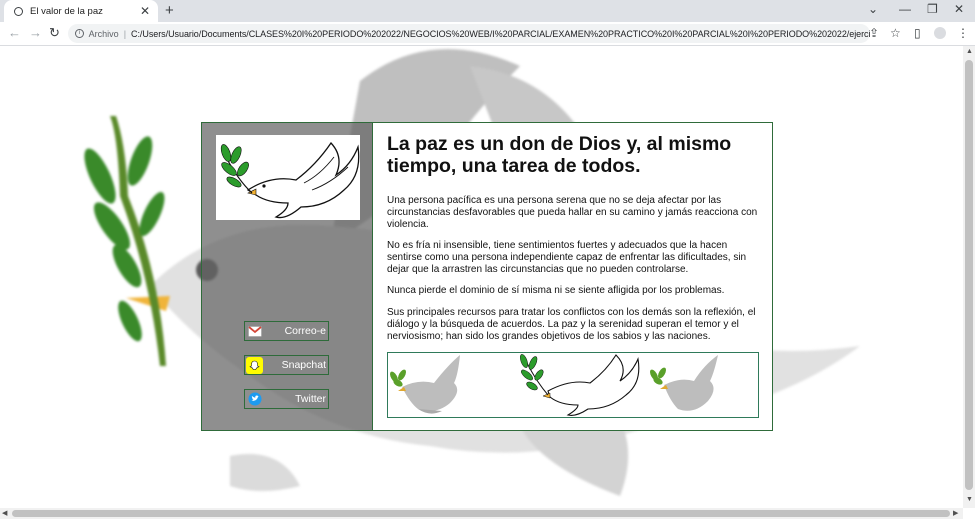 The height and width of the screenshot is (519, 975). What do you see at coordinates (286, 399) in the screenshot?
I see `twitter-link: Twitter` at bounding box center [286, 399].